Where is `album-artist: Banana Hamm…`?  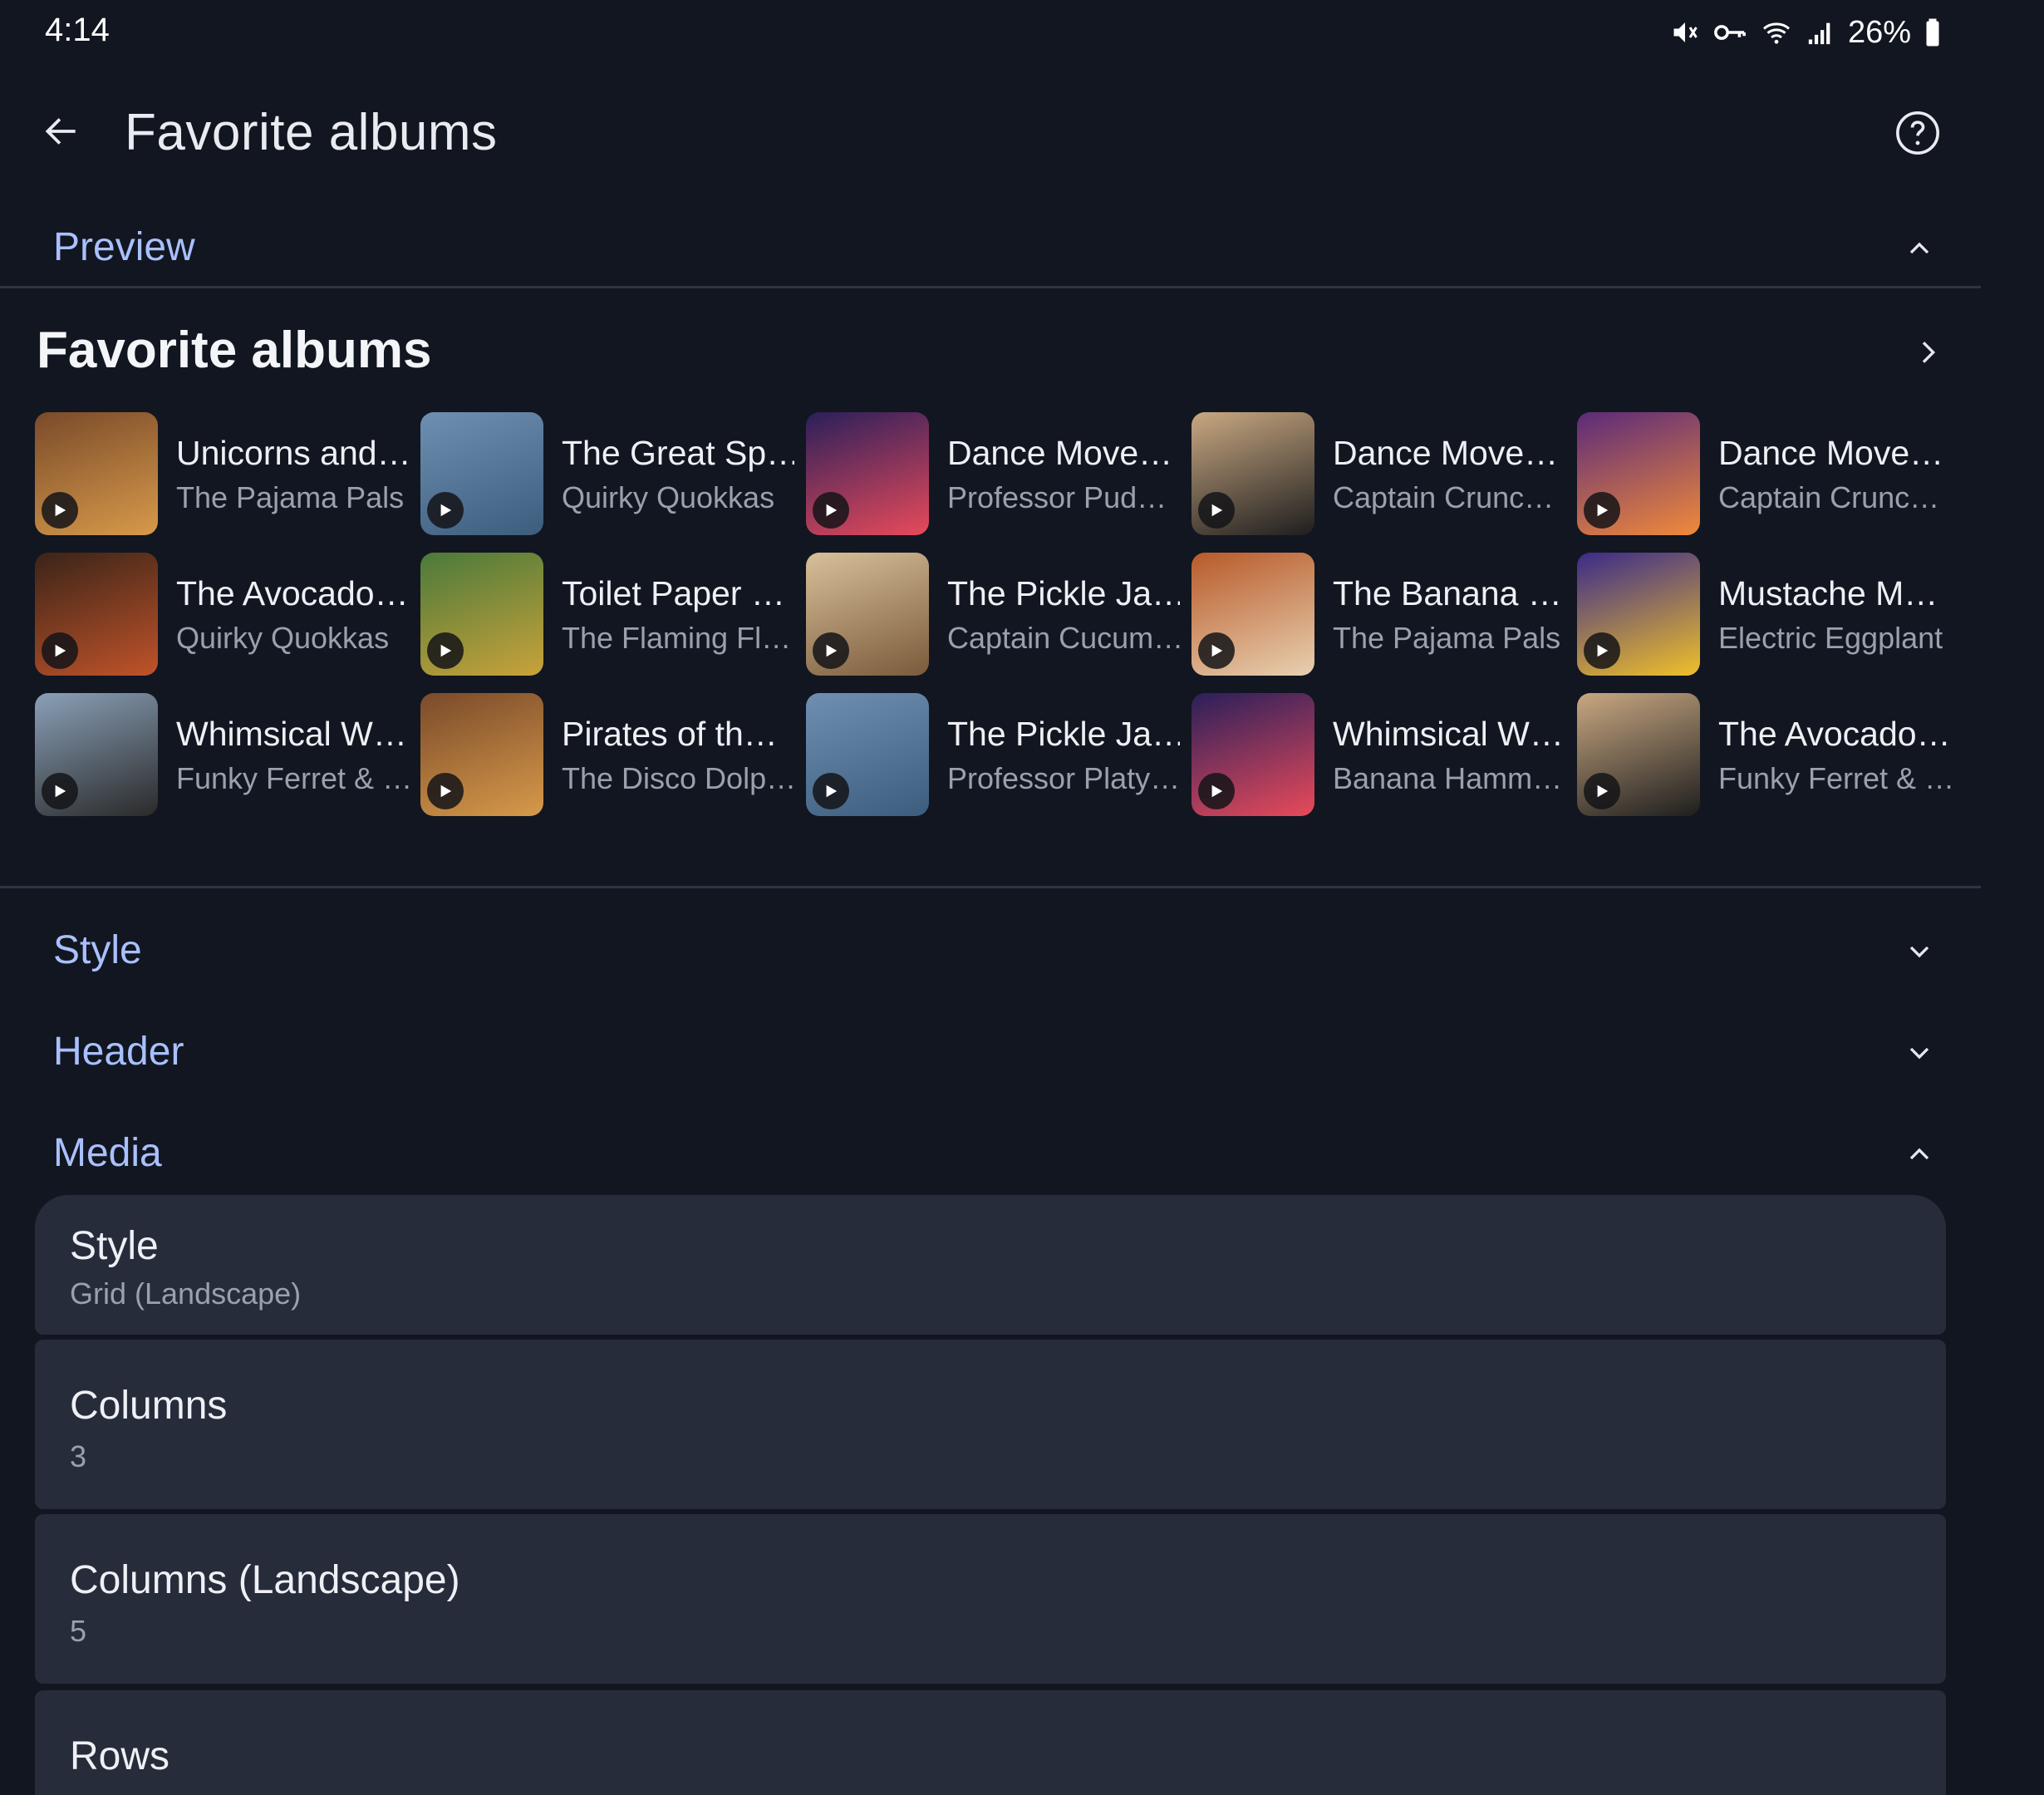
album-artist: Banana Hamm… is located at coordinates (1448, 778).